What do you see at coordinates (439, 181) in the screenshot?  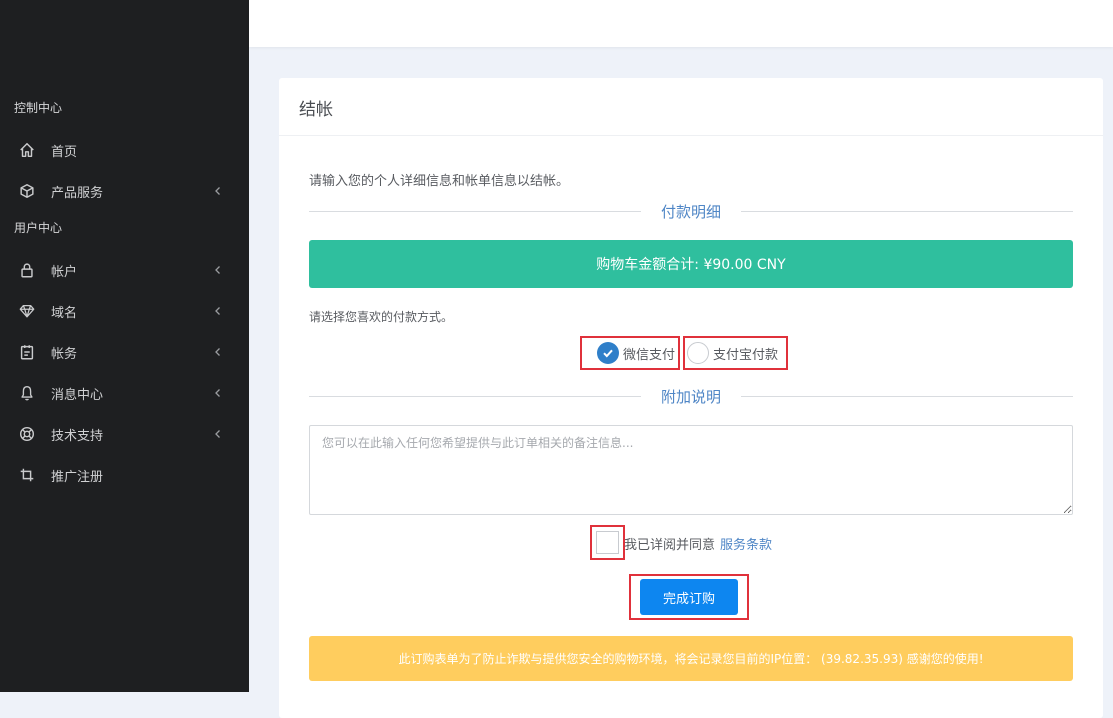 I see `checkout-intro: 请输入您的个人详细信息和帐单信息以结帐。` at bounding box center [439, 181].